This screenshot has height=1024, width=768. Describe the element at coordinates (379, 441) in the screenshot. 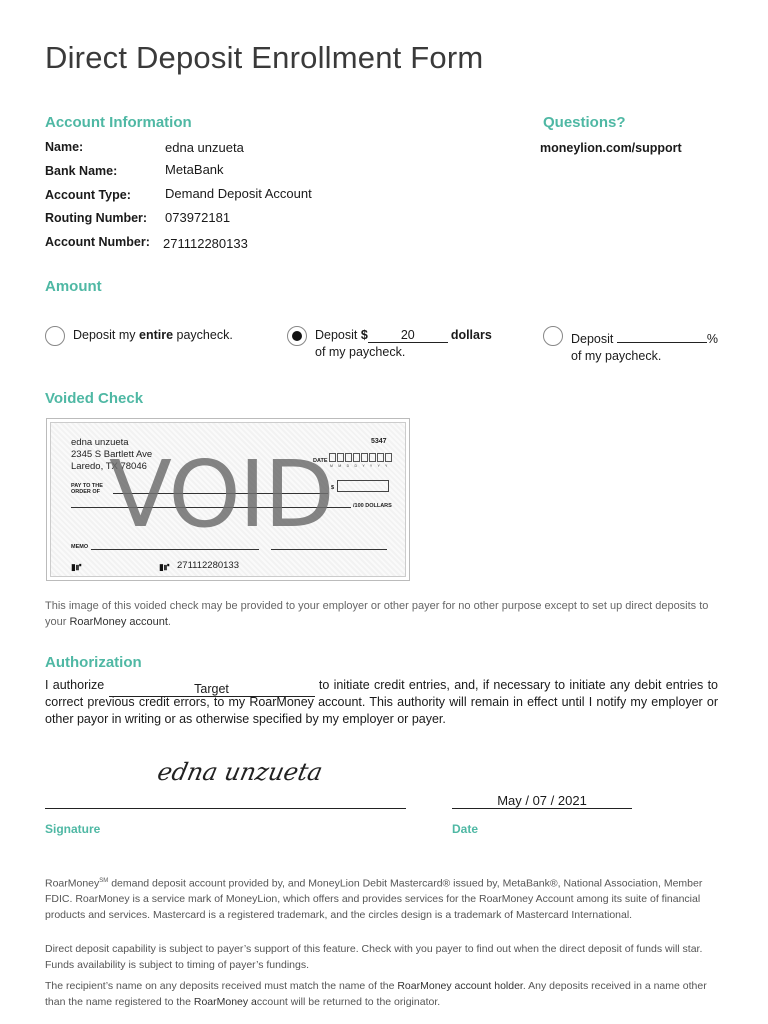

I see `check-number: 5347` at that location.